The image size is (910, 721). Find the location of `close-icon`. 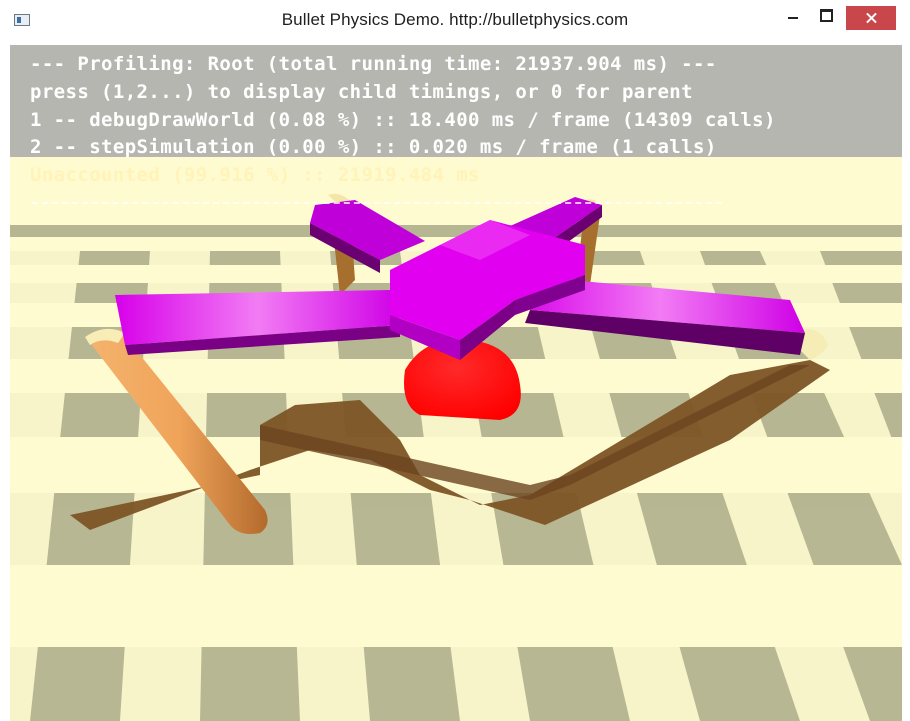

close-icon is located at coordinates (871, 18).